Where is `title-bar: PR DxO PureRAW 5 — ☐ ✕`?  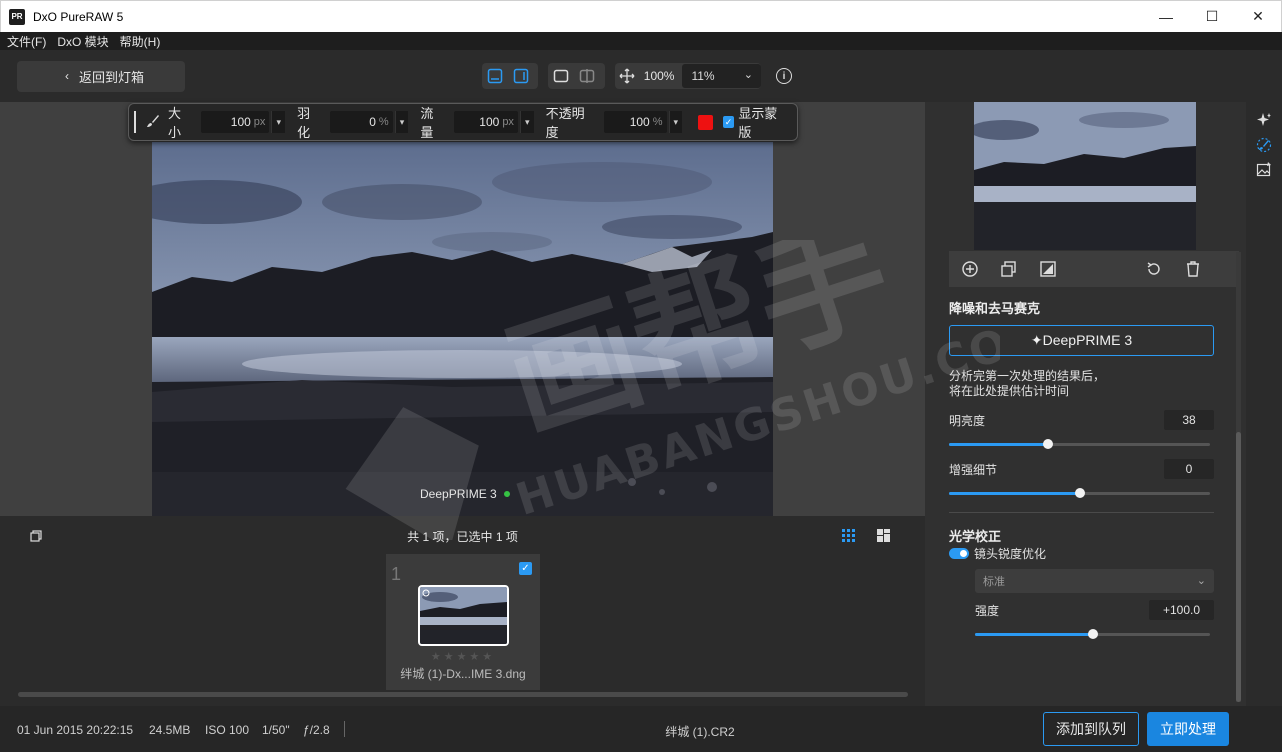
title-bar: PR DxO PureRAW 5 — ☐ ✕ is located at coordinates (641, 16).